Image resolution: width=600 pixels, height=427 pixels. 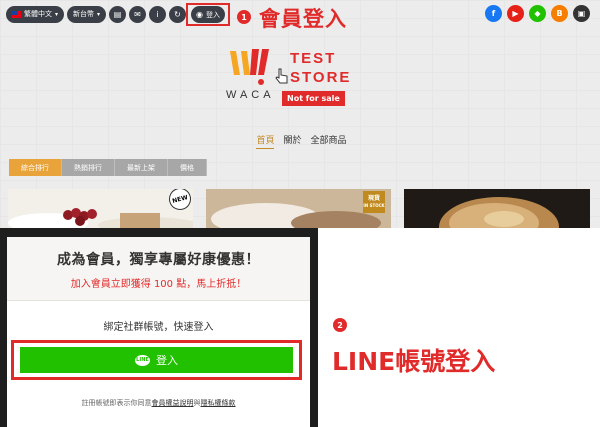 I want to click on line-icon: ◆, so click(x=537, y=13).